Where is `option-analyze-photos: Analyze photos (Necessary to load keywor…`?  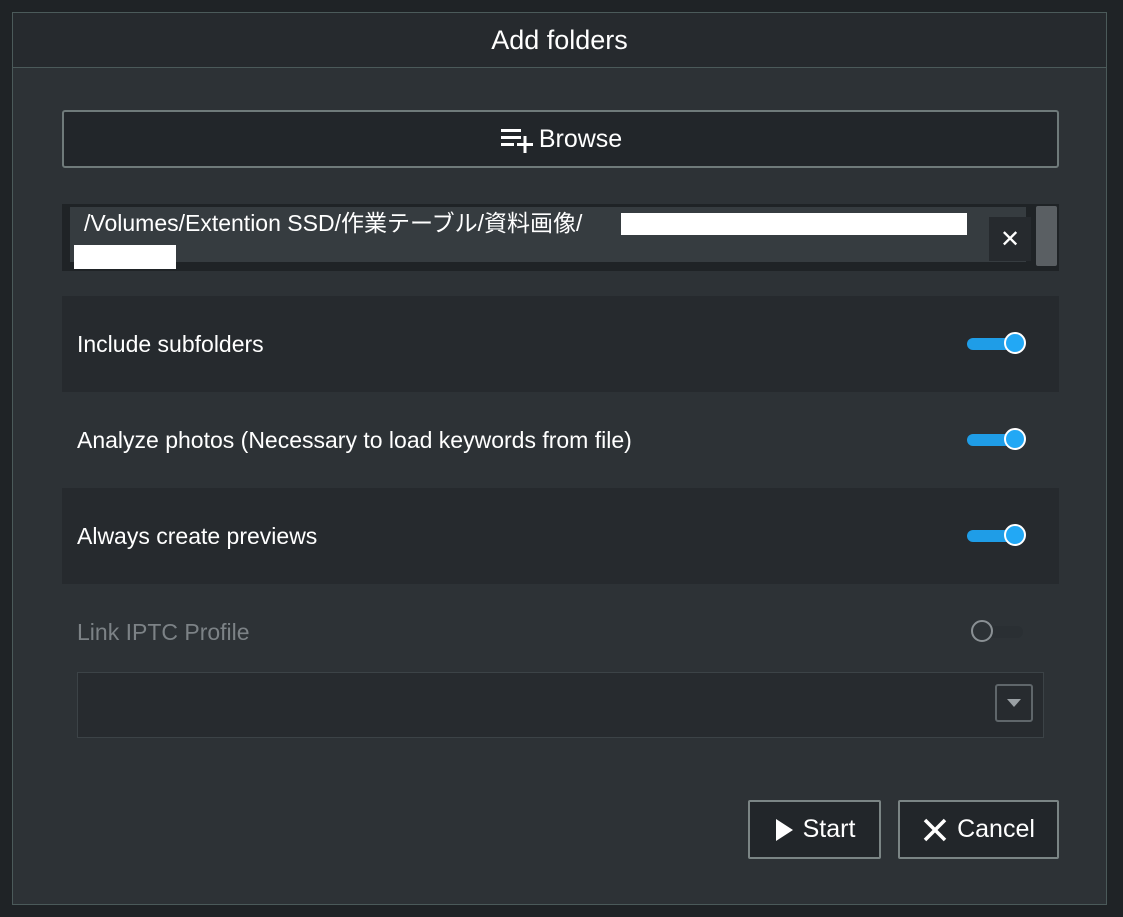 option-analyze-photos: Analyze photos (Necessary to load keywor… is located at coordinates (560, 440).